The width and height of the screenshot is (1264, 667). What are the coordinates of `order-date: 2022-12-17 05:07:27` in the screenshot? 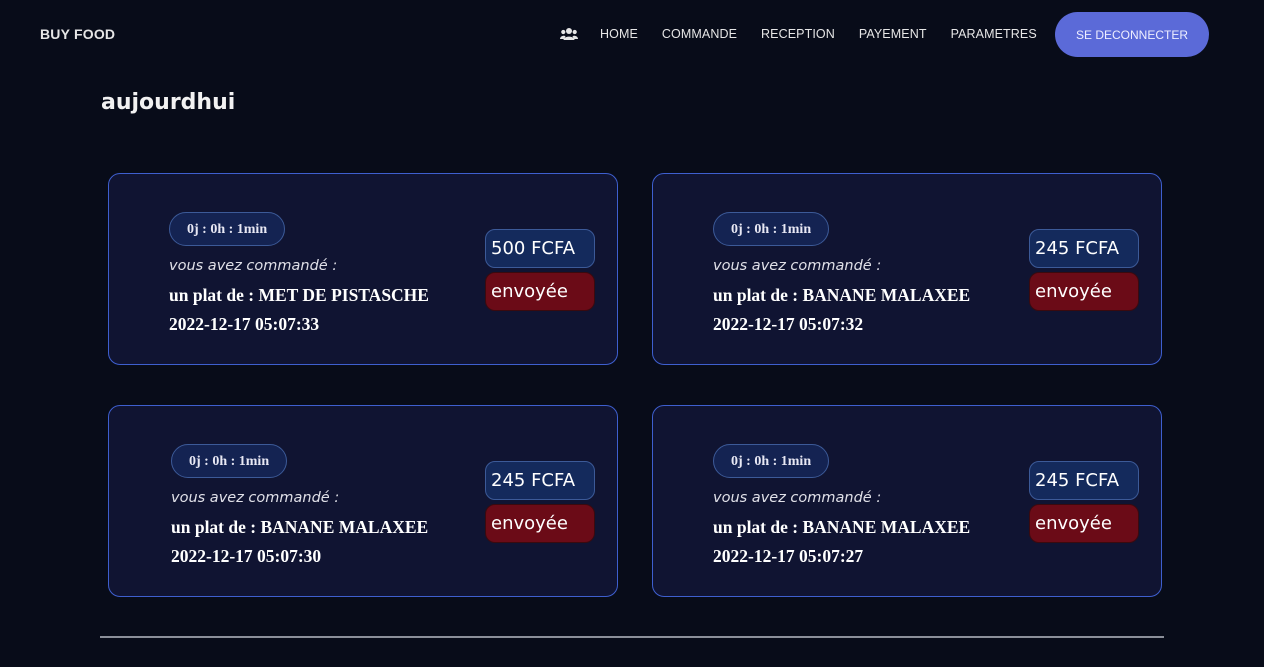 It's located at (788, 556).